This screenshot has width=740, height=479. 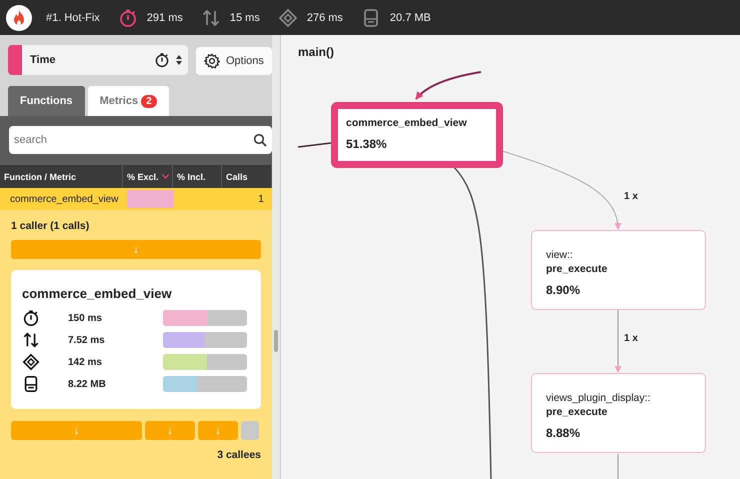 What do you see at coordinates (618, 413) in the screenshot?
I see `graph-node: views_plugin_display:: pre_execute 8.88%` at bounding box center [618, 413].